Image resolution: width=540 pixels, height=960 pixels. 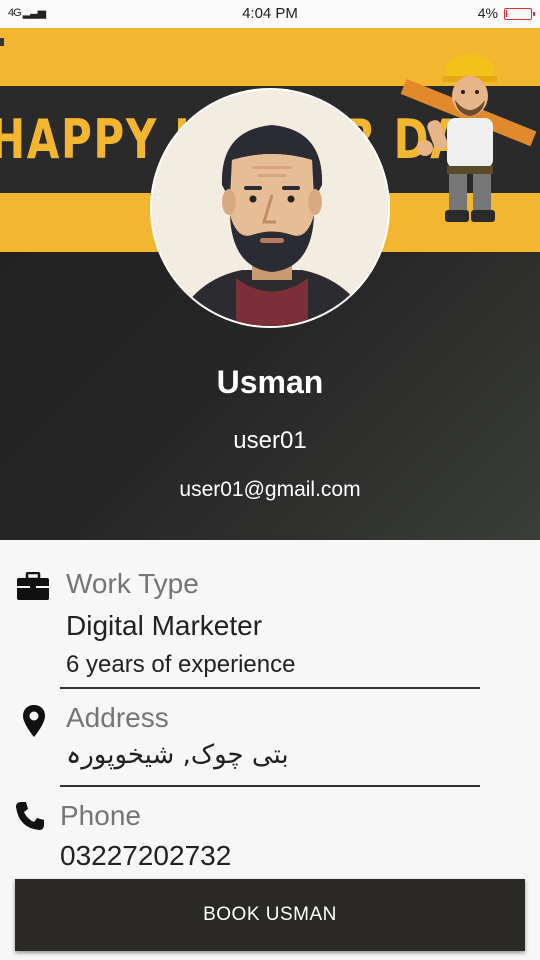 I want to click on work-experience: 6 years of experience, so click(x=181, y=664).